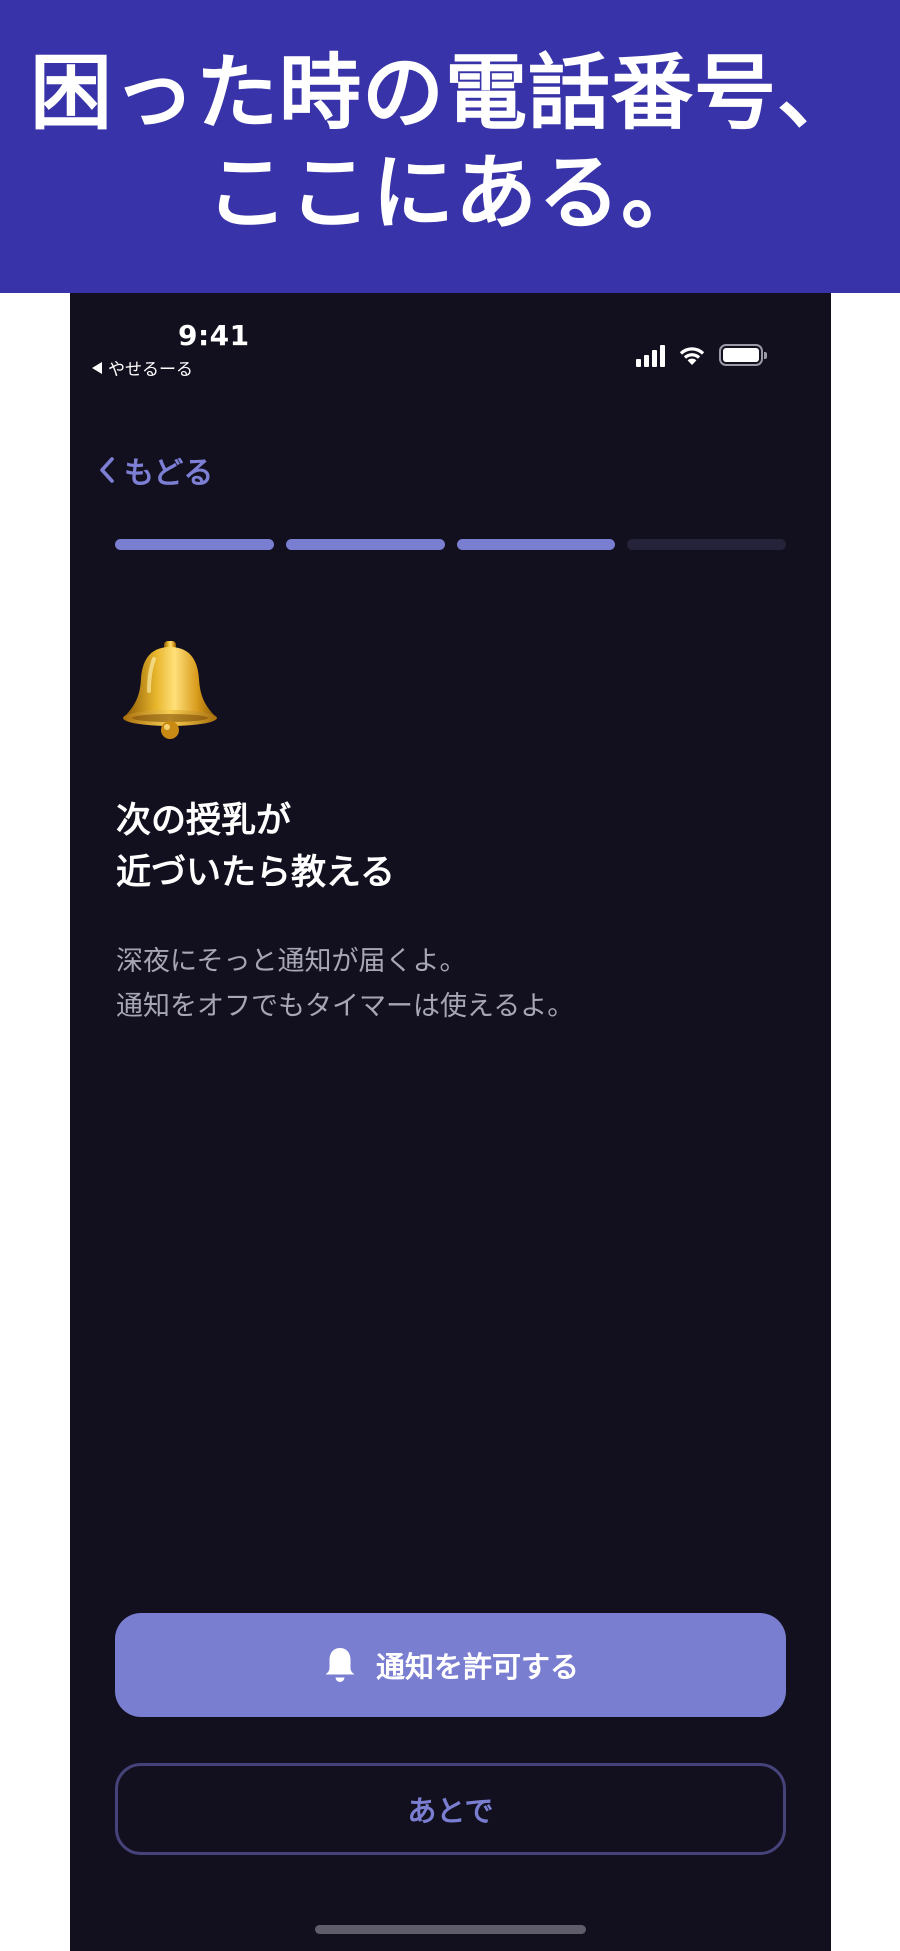  Describe the element at coordinates (170, 690) in the screenshot. I see `bell-emoji-icon` at that location.